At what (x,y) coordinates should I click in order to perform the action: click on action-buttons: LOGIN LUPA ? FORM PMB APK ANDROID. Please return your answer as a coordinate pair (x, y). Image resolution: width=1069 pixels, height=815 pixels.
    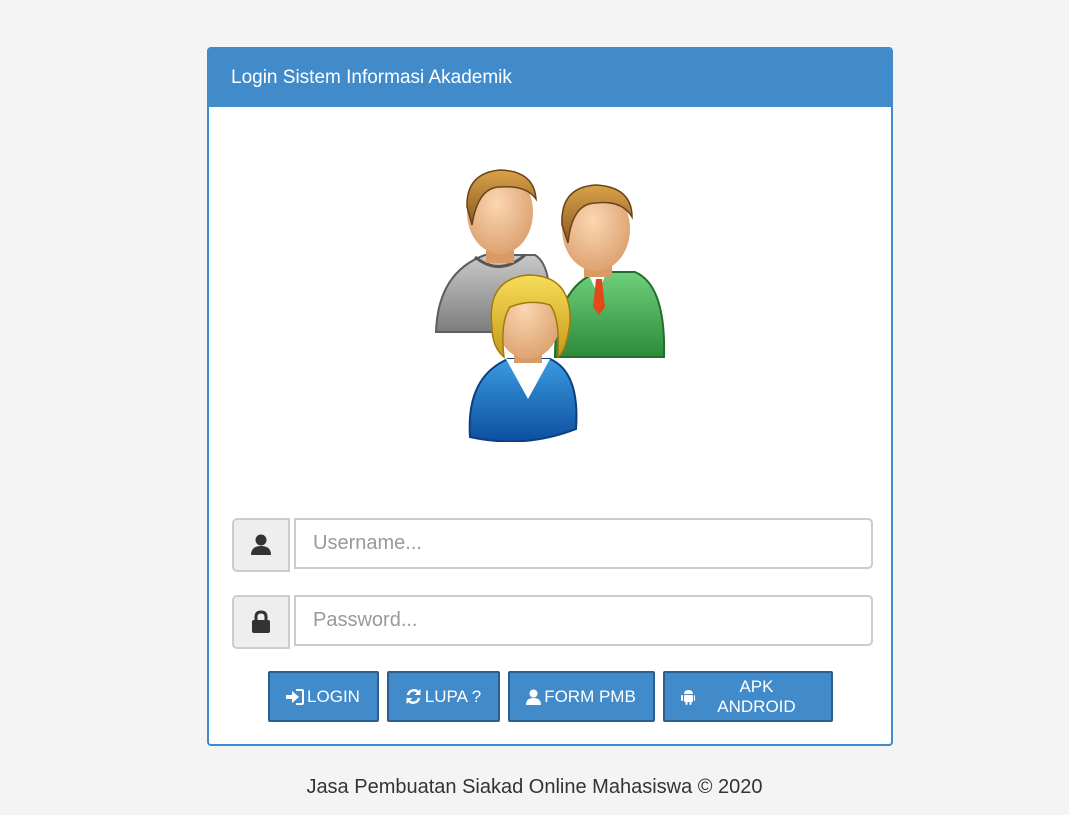
    Looking at the image, I should click on (550, 696).